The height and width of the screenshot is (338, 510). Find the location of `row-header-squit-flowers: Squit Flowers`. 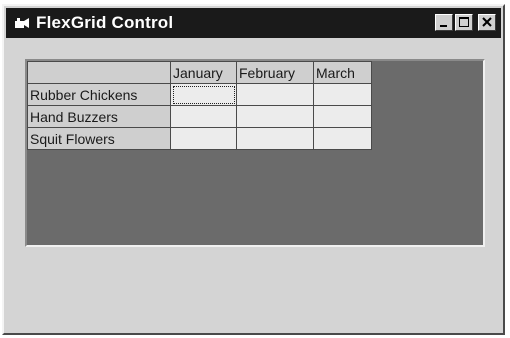

row-header-squit-flowers: Squit Flowers is located at coordinates (99, 138).